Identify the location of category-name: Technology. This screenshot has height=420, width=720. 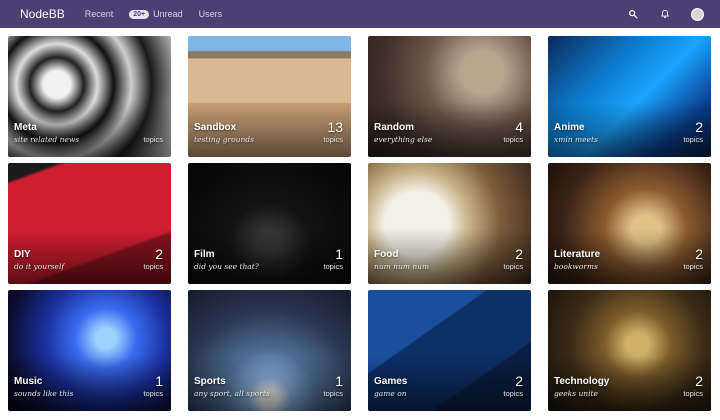
(582, 381).